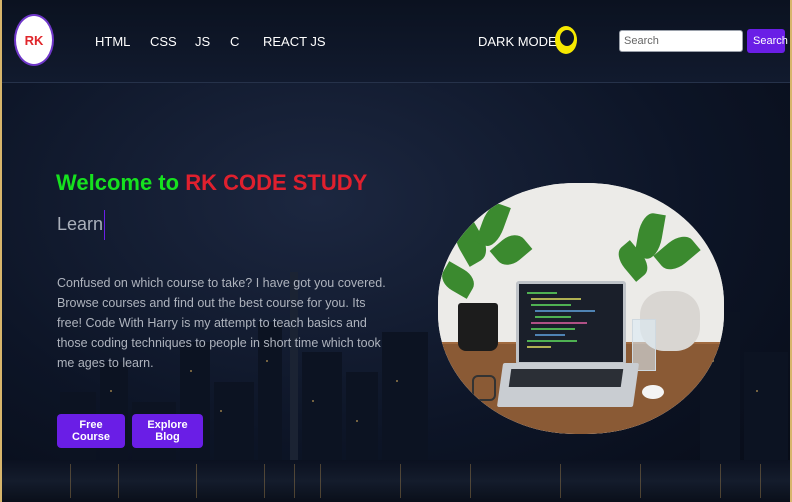 The width and height of the screenshot is (792, 502). Describe the element at coordinates (396, 481) in the screenshot. I see `water-reflection` at that location.